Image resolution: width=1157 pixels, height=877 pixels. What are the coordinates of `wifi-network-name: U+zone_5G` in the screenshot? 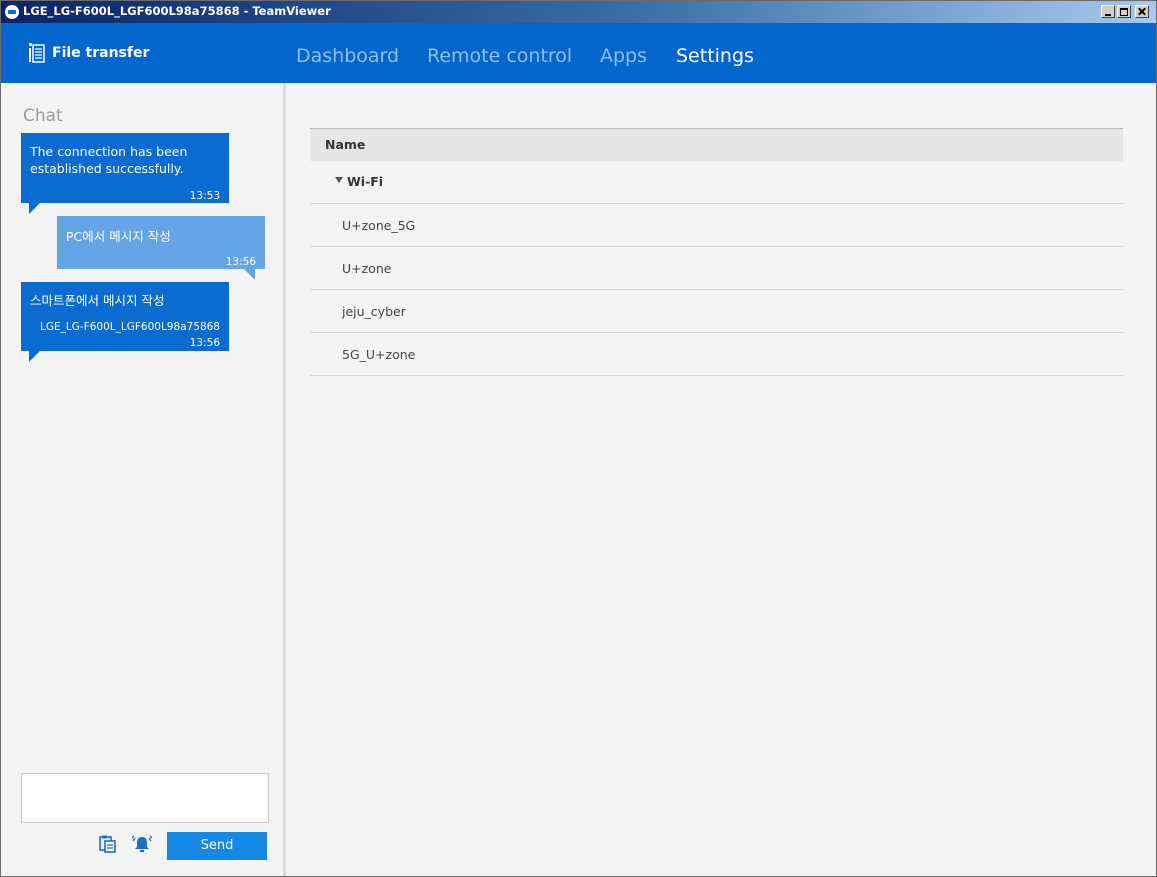 It's located at (379, 225).